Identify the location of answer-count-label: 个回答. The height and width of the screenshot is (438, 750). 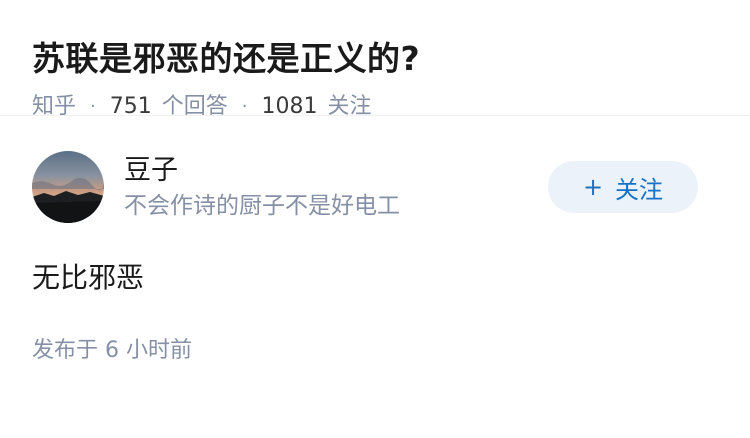
(194, 106).